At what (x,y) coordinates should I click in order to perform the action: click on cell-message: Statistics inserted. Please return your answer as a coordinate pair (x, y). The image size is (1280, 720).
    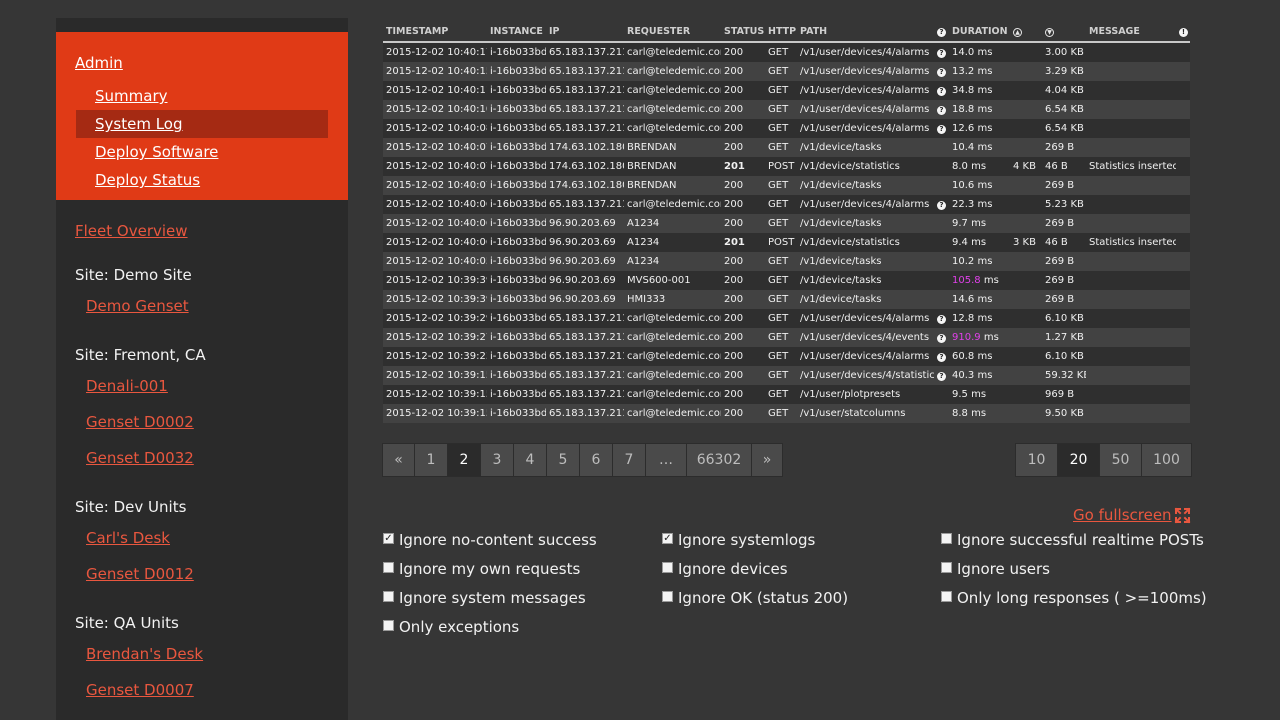
    Looking at the image, I should click on (1131, 242).